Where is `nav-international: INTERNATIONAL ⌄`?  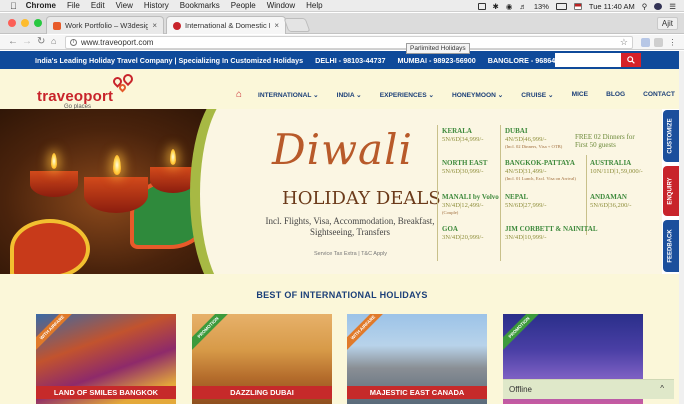
nav-international: INTERNATIONAL ⌄ is located at coordinates (288, 95).